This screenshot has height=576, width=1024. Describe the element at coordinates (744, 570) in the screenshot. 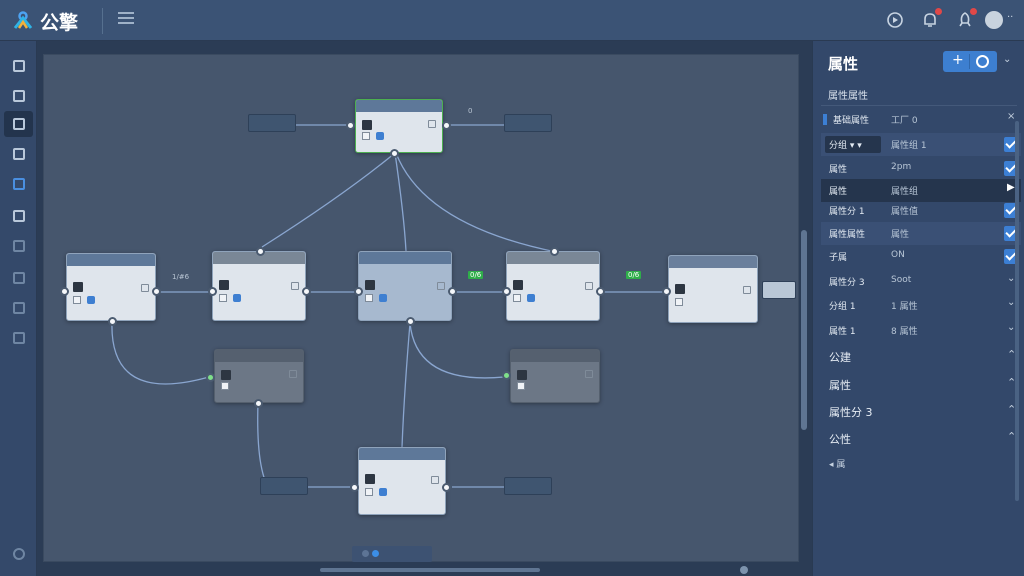

I see `scroll-handle` at that location.